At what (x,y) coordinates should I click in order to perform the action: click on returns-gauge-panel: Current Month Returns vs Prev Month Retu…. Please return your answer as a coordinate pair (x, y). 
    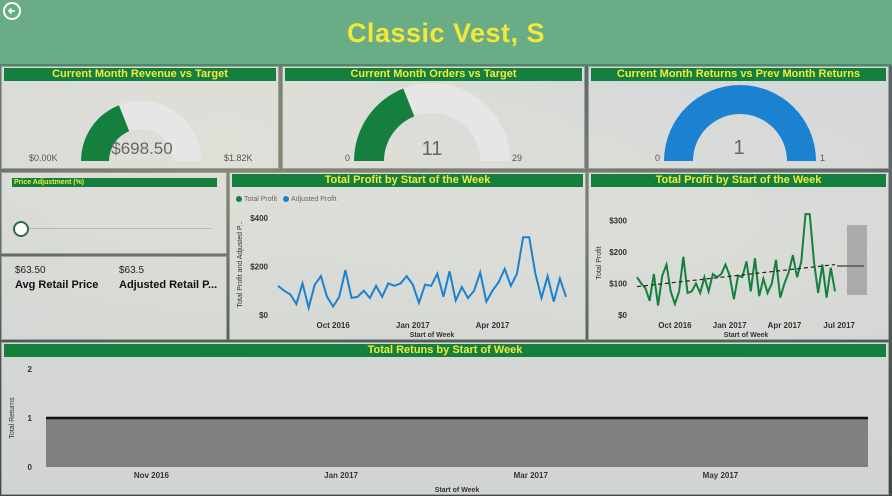
    Looking at the image, I should click on (738, 117).